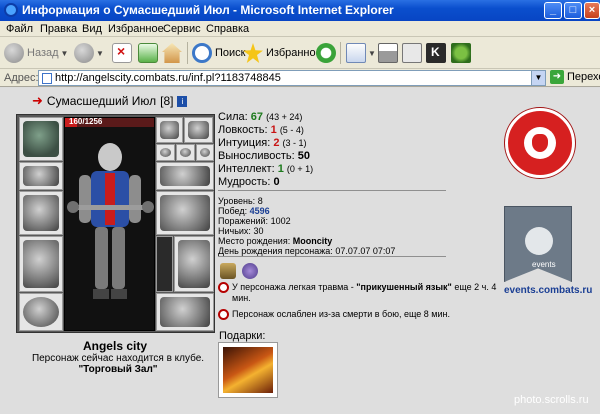 The image size is (600, 414). Describe the element at coordinates (553, 10) in the screenshot. I see `minimize-button: _` at that location.